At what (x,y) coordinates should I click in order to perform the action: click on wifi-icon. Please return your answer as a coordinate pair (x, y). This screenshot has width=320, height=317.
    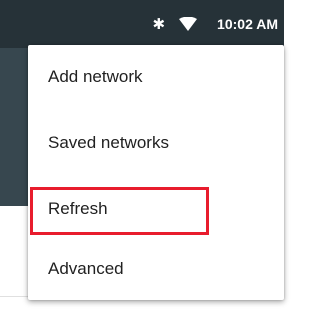
    Looking at the image, I should click on (188, 24).